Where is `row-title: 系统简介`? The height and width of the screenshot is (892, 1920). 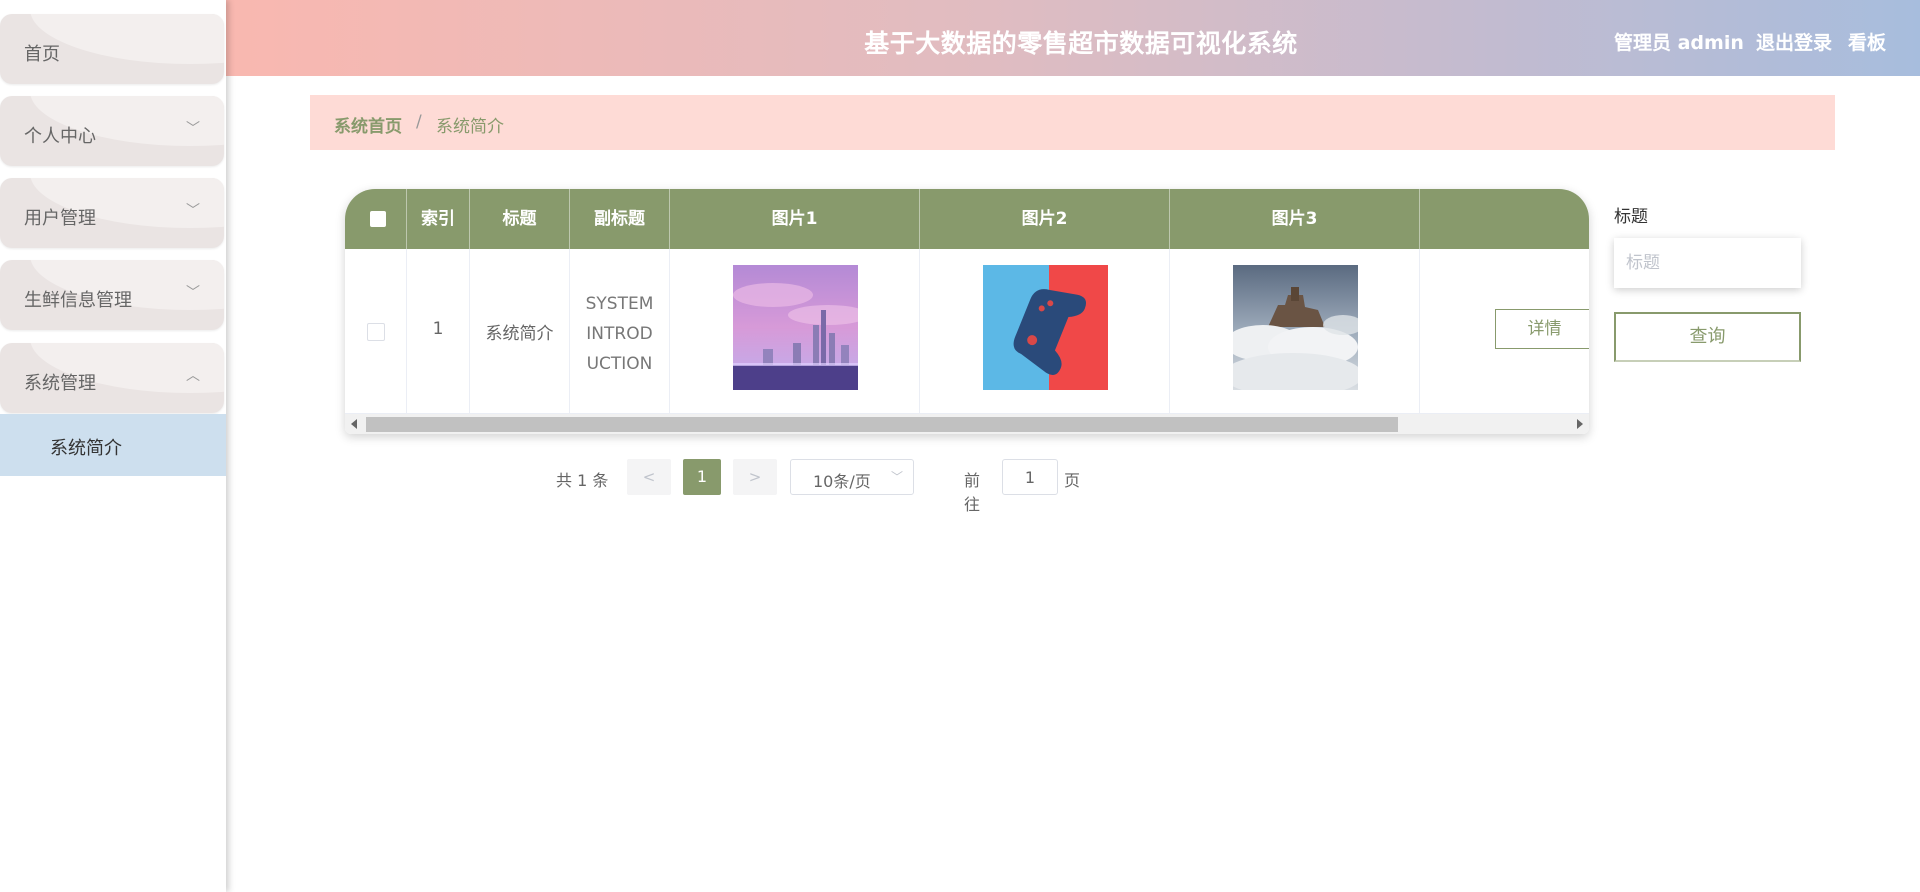
row-title: 系统简介 is located at coordinates (519, 334).